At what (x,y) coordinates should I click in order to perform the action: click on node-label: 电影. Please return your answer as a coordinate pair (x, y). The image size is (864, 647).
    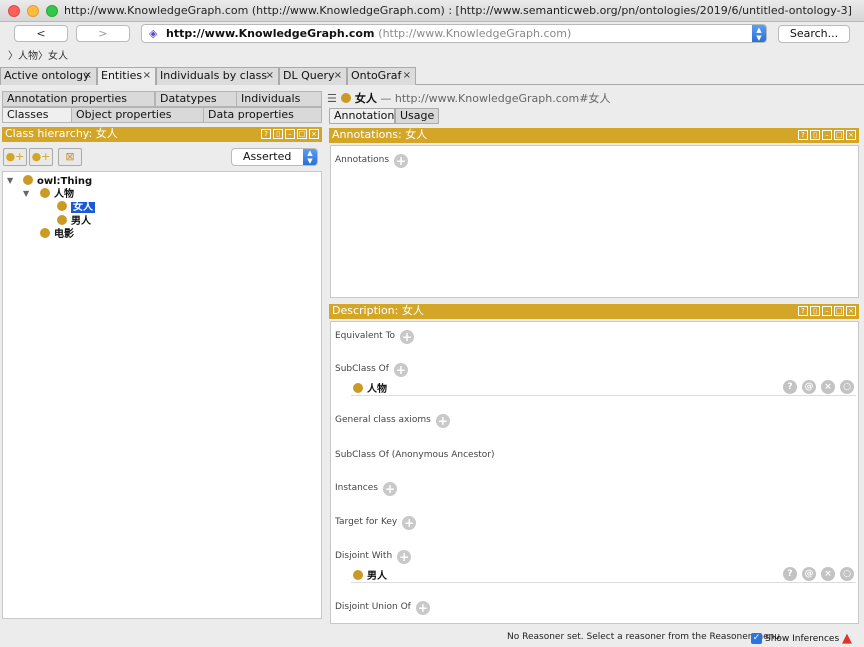
    Looking at the image, I should click on (64, 234).